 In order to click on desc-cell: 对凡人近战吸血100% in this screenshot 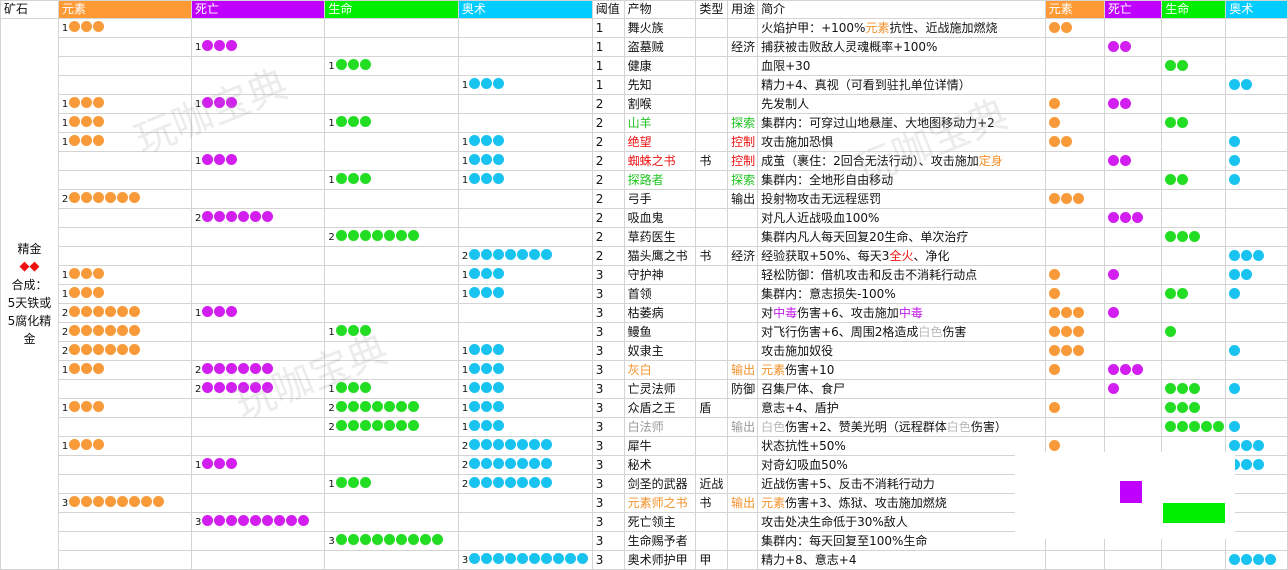, I will do `click(901, 218)`.